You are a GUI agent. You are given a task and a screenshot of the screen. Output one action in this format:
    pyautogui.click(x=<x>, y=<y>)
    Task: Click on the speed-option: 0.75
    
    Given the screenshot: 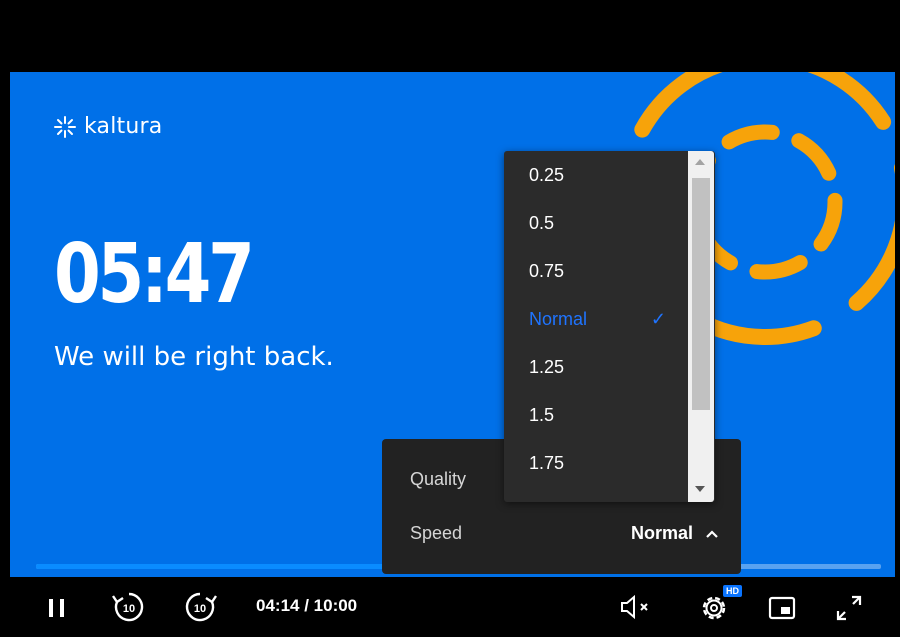 What is the action you would take?
    pyautogui.click(x=597, y=271)
    